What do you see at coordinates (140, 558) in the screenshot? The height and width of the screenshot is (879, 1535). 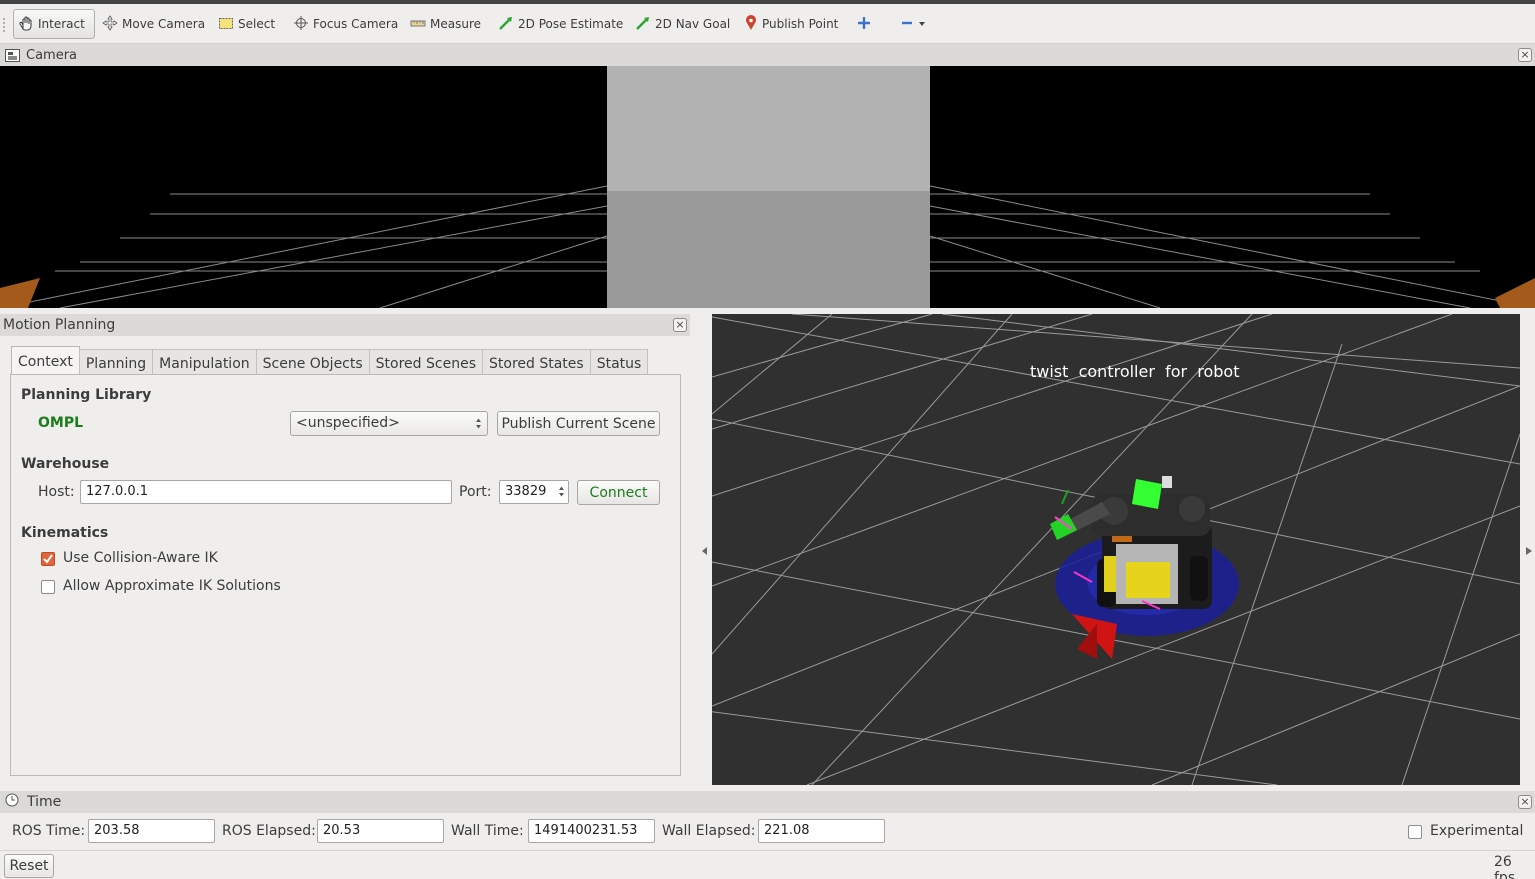 I see `collision-aware-ik-label: Use Collision-Aware IK` at bounding box center [140, 558].